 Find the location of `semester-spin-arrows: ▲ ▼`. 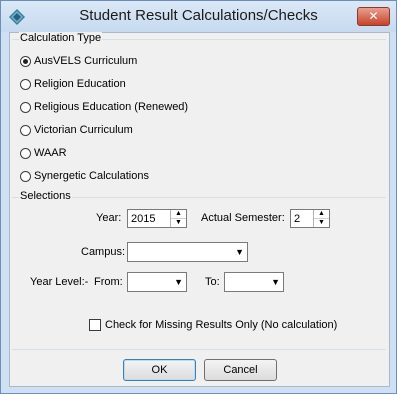

semester-spin-arrows: ▲ ▼ is located at coordinates (321, 218).